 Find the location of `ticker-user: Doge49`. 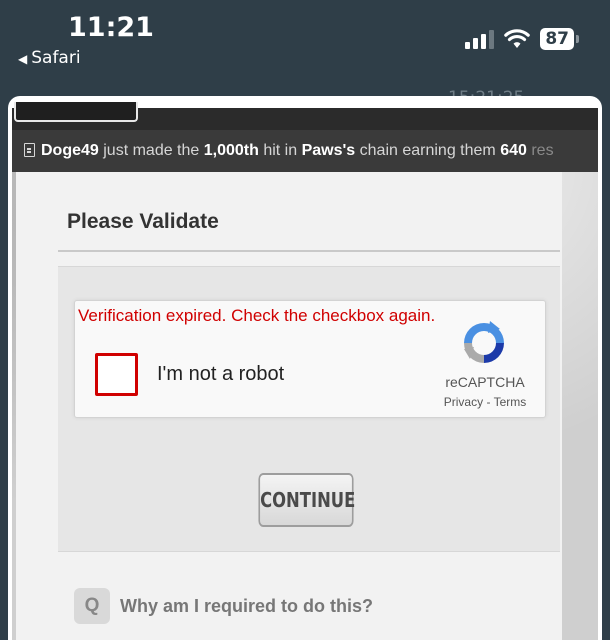

ticker-user: Doge49 is located at coordinates (70, 150).